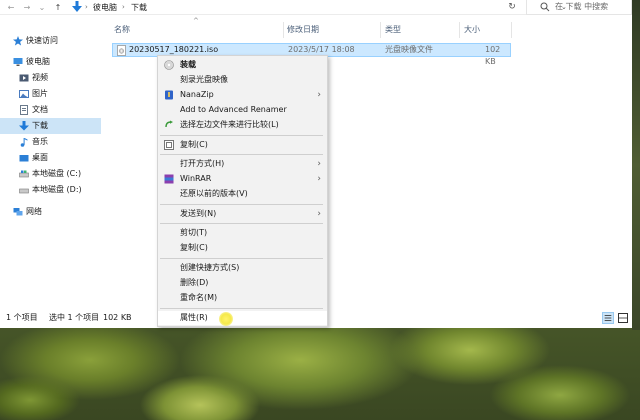  What do you see at coordinates (50, 126) in the screenshot?
I see `sidebar-item-downloads: 下载` at bounding box center [50, 126].